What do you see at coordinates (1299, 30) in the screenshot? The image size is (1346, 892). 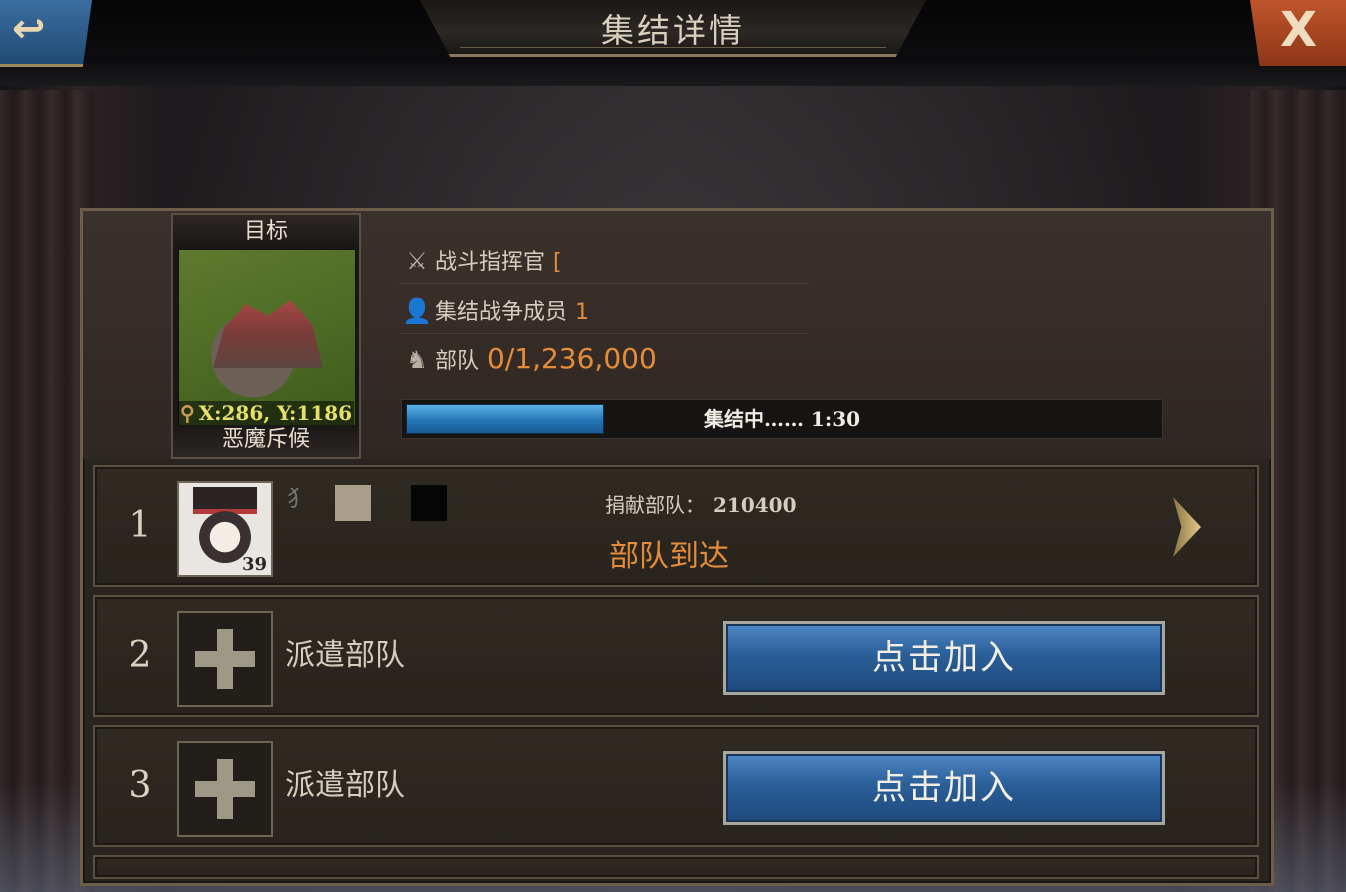 I see `close-icon: X` at bounding box center [1299, 30].